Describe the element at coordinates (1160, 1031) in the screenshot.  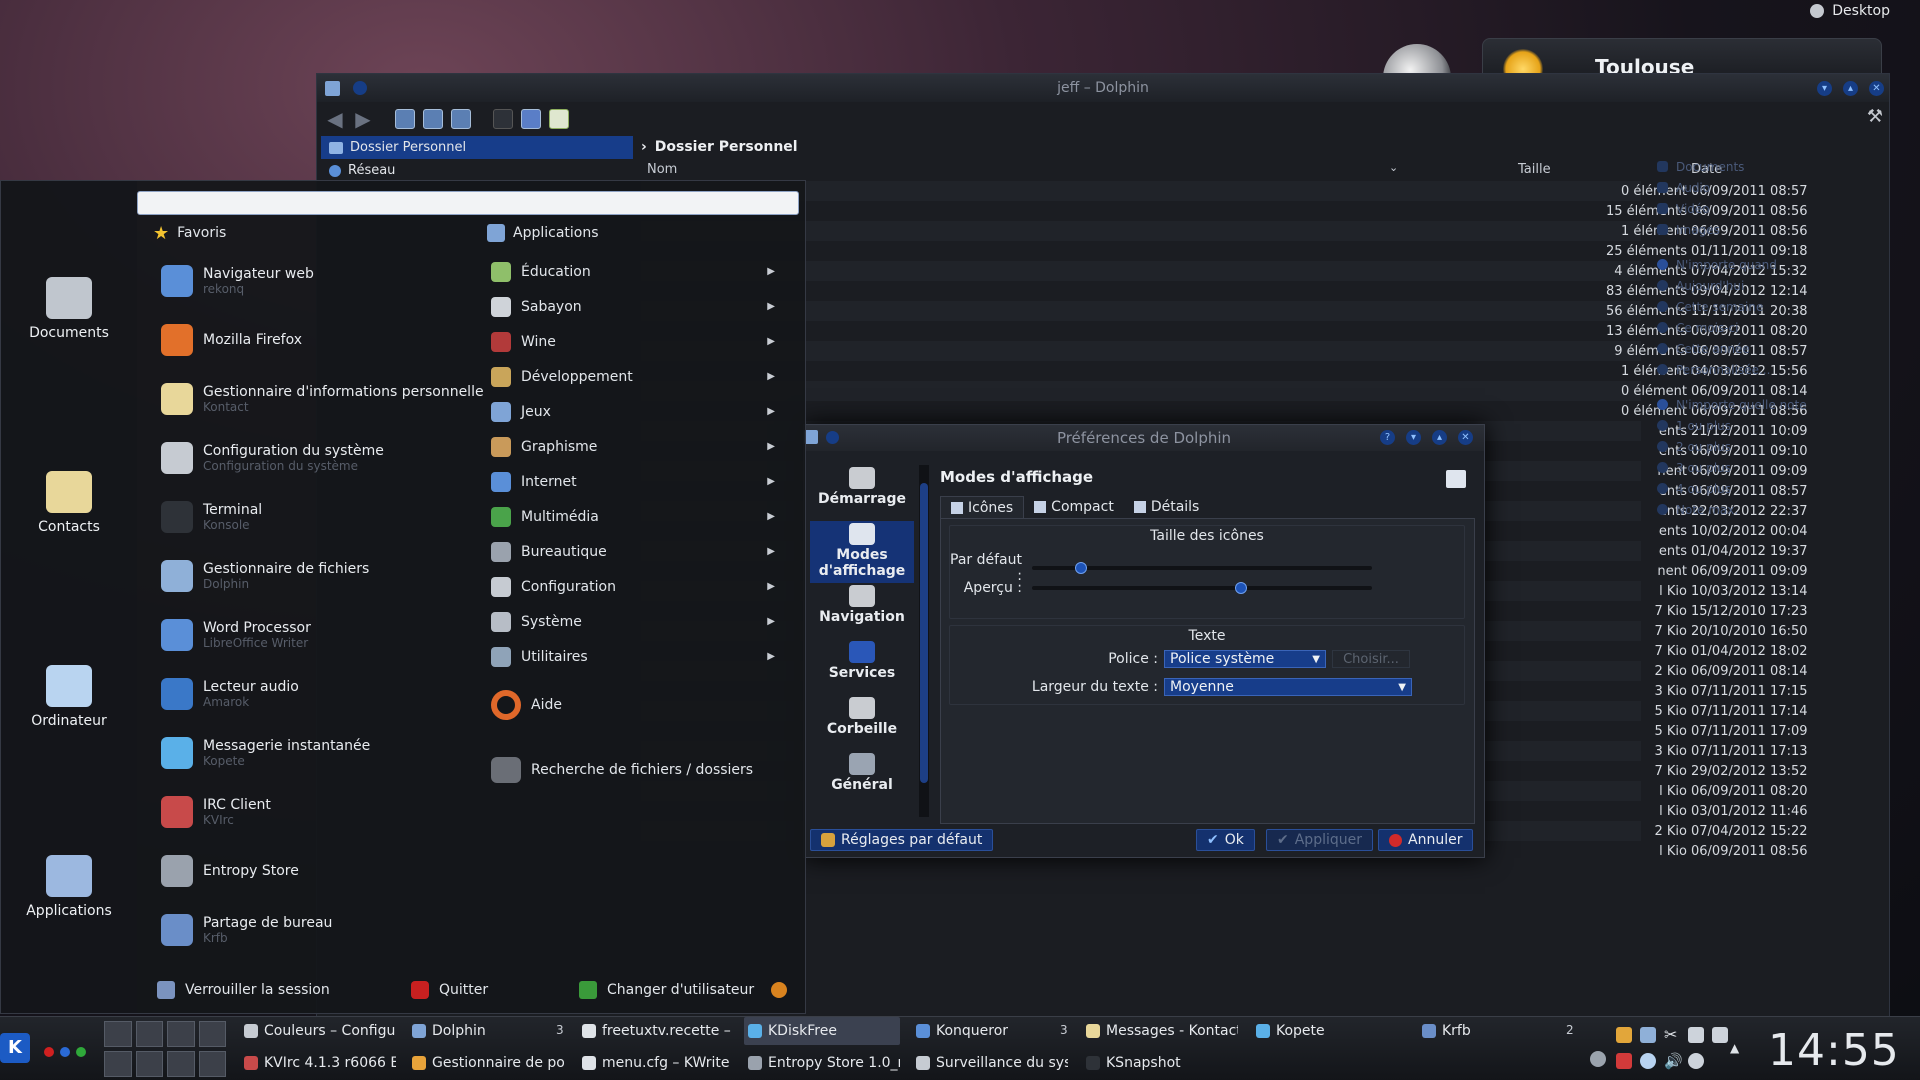
I see `task-button: Messages - Kontact` at that location.